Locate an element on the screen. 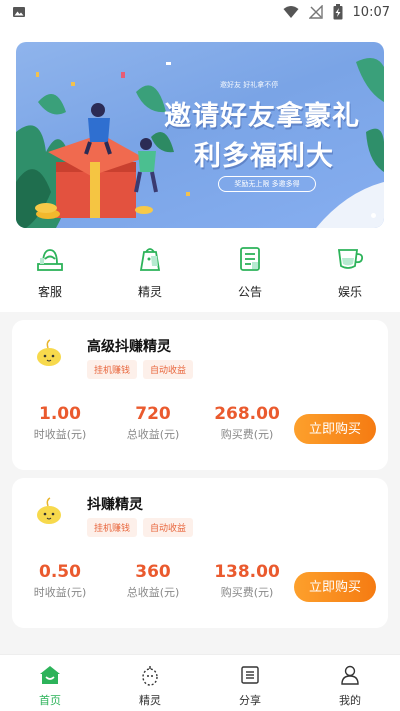 The image size is (400, 711). total-income-value: 720 is located at coordinates (153, 414).